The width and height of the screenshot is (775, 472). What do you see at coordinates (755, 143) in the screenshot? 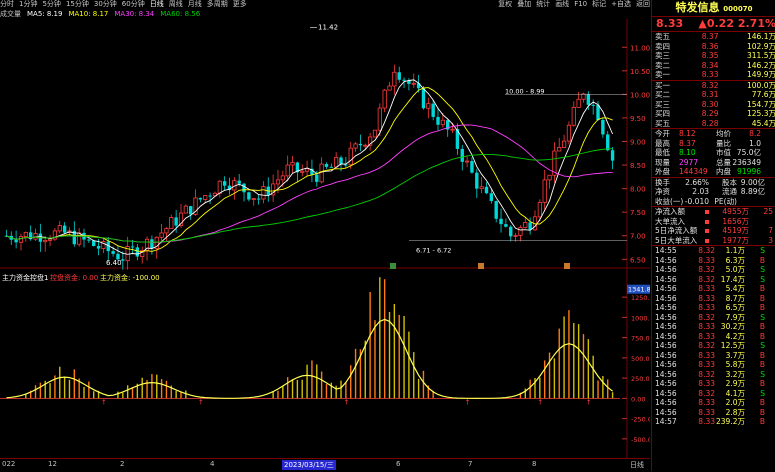
I see `stat-value: 1.0` at bounding box center [755, 143].